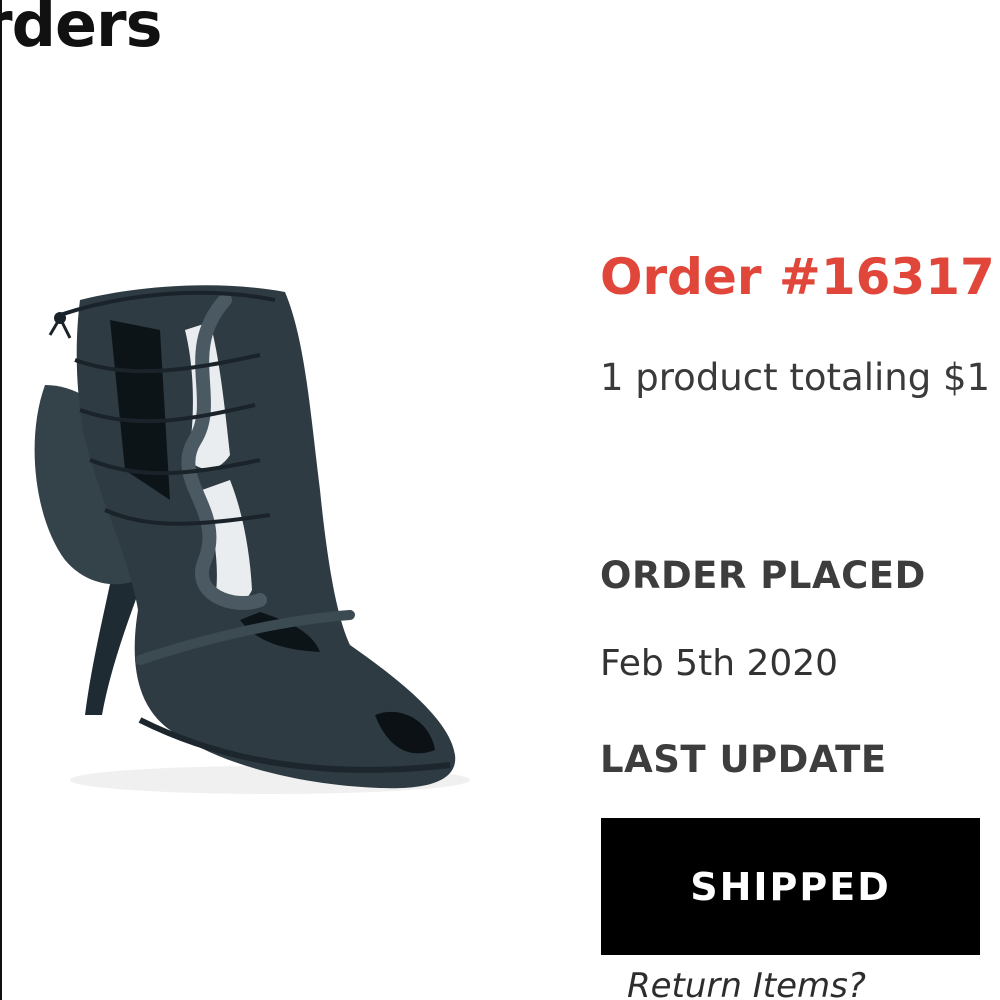  What do you see at coordinates (81, 30) in the screenshot?
I see `page-title: rders` at bounding box center [81, 30].